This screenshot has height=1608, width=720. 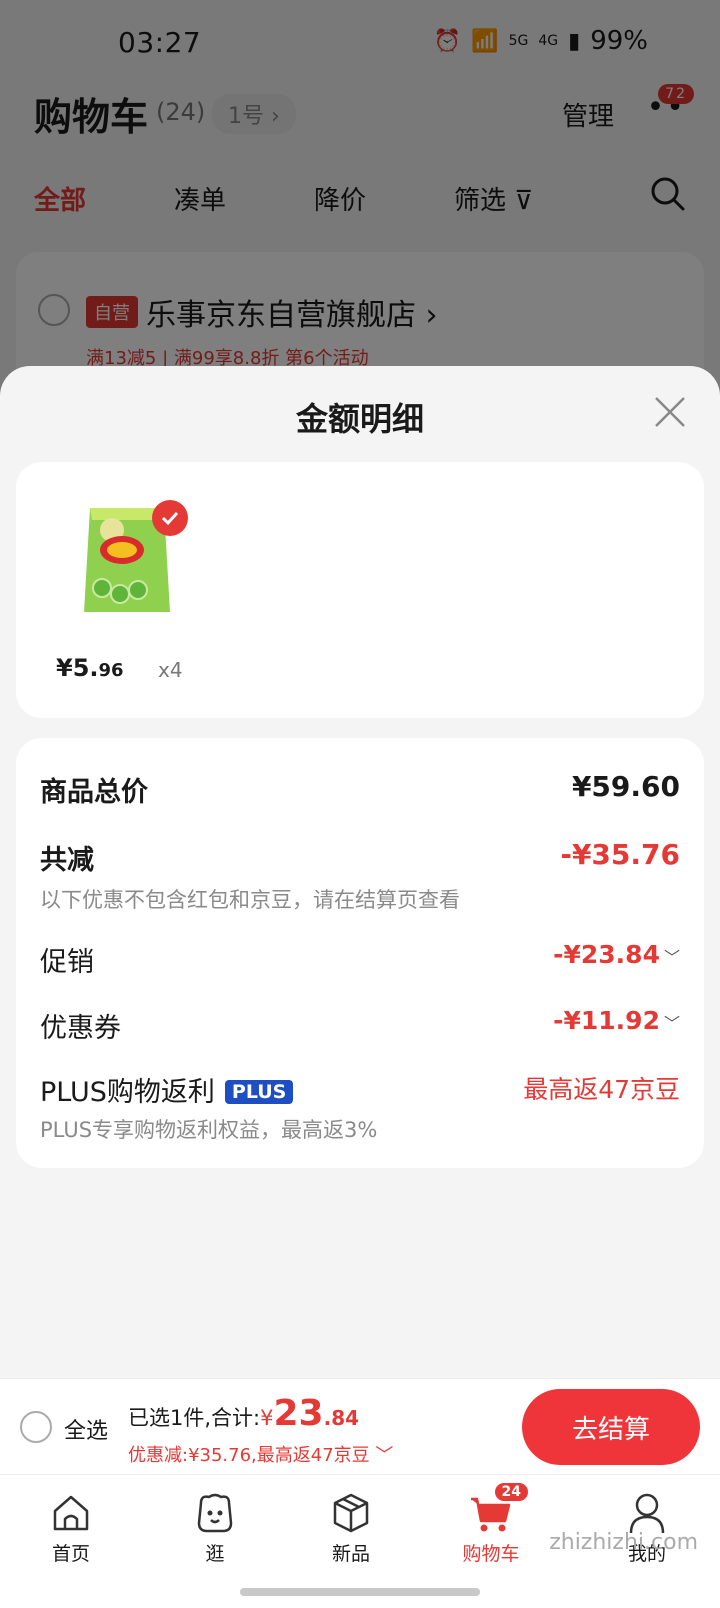 I want to click on plus-rebate-label: PLUS购物返利 PLUS, so click(x=167, y=1089).